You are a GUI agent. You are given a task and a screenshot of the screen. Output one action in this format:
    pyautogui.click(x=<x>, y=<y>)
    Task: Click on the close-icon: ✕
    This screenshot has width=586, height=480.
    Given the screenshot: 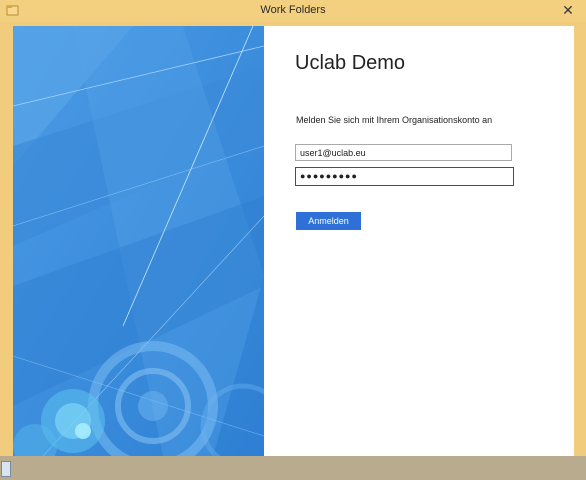 What is the action you would take?
    pyautogui.click(x=568, y=9)
    